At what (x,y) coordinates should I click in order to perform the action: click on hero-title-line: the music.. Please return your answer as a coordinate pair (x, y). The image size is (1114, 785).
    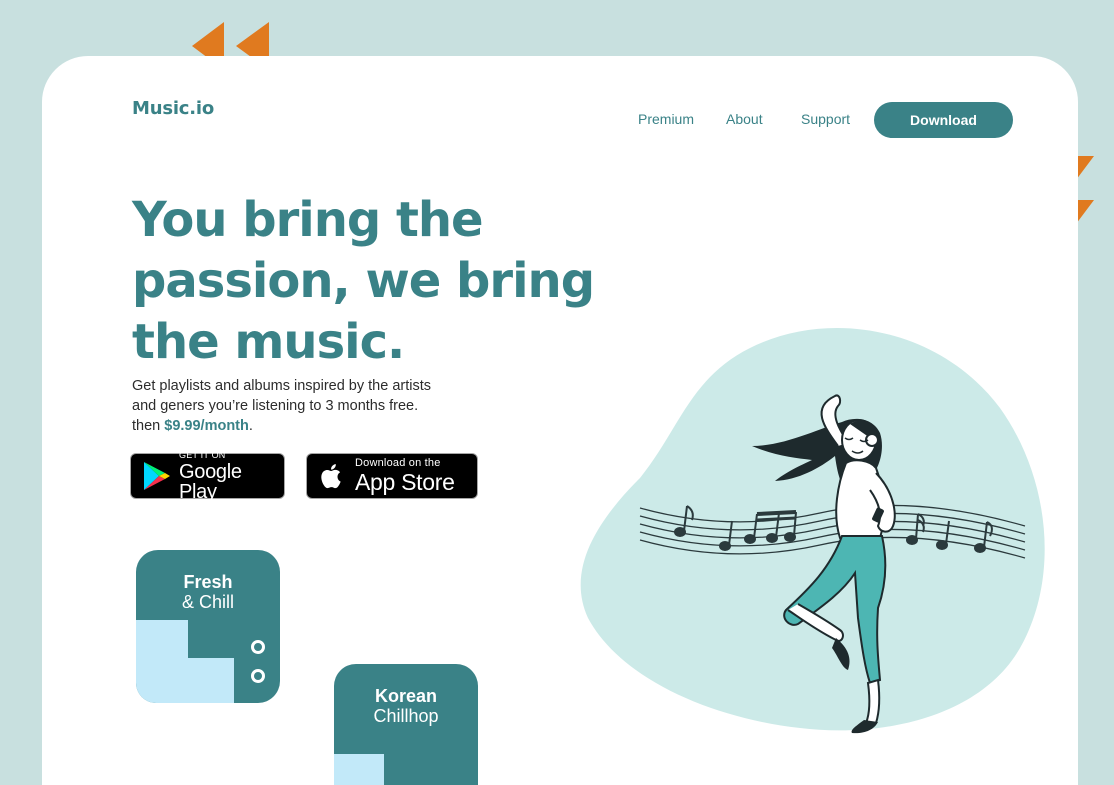
    Looking at the image, I should click on (268, 342).